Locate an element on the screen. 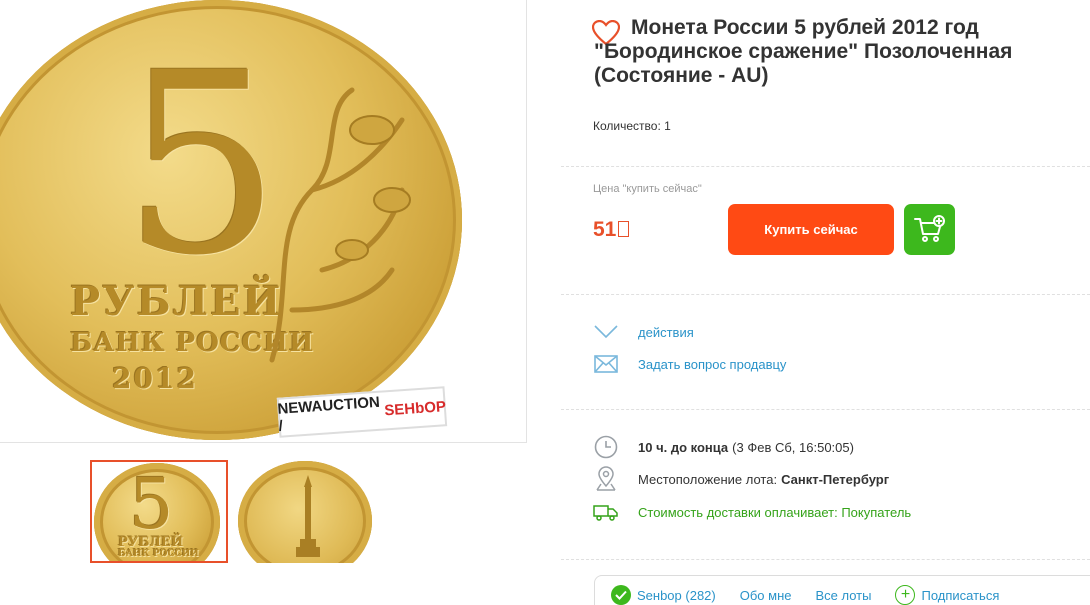 The width and height of the screenshot is (1090, 605). subscribe-link: Подписаться is located at coordinates (960, 595).